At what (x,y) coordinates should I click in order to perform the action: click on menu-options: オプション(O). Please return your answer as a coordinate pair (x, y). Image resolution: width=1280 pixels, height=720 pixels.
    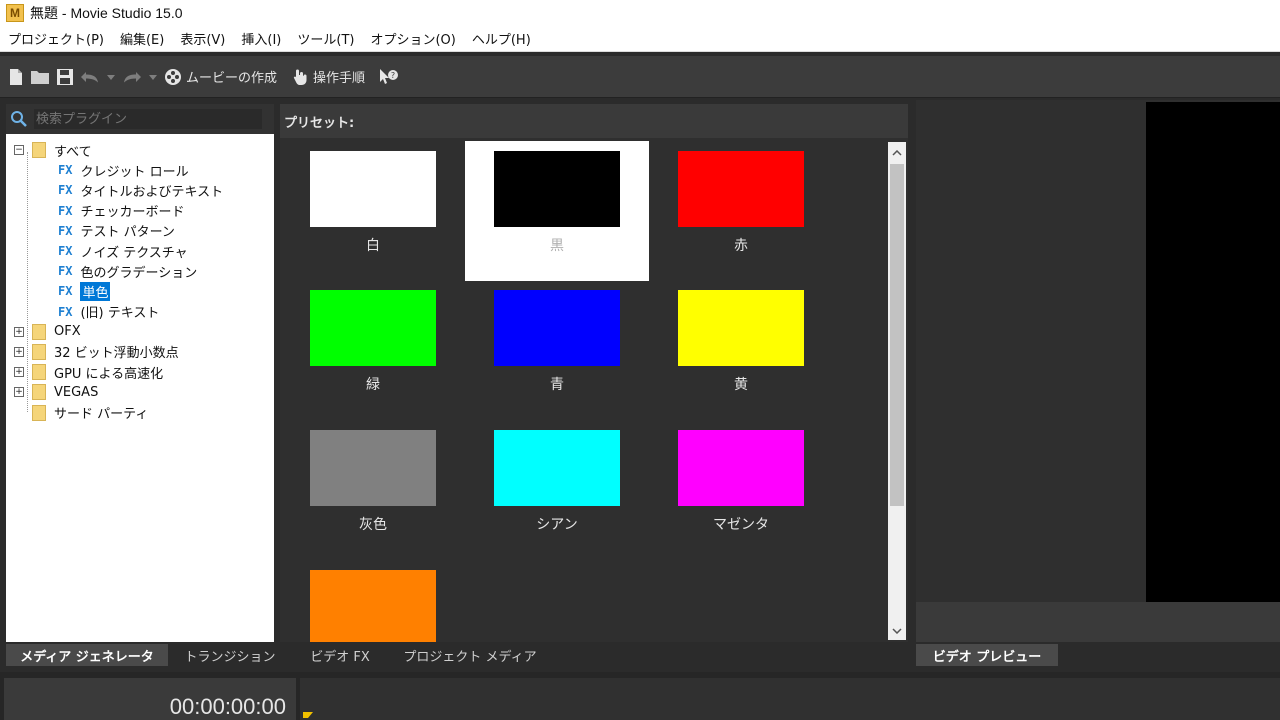
    Looking at the image, I should click on (412, 39).